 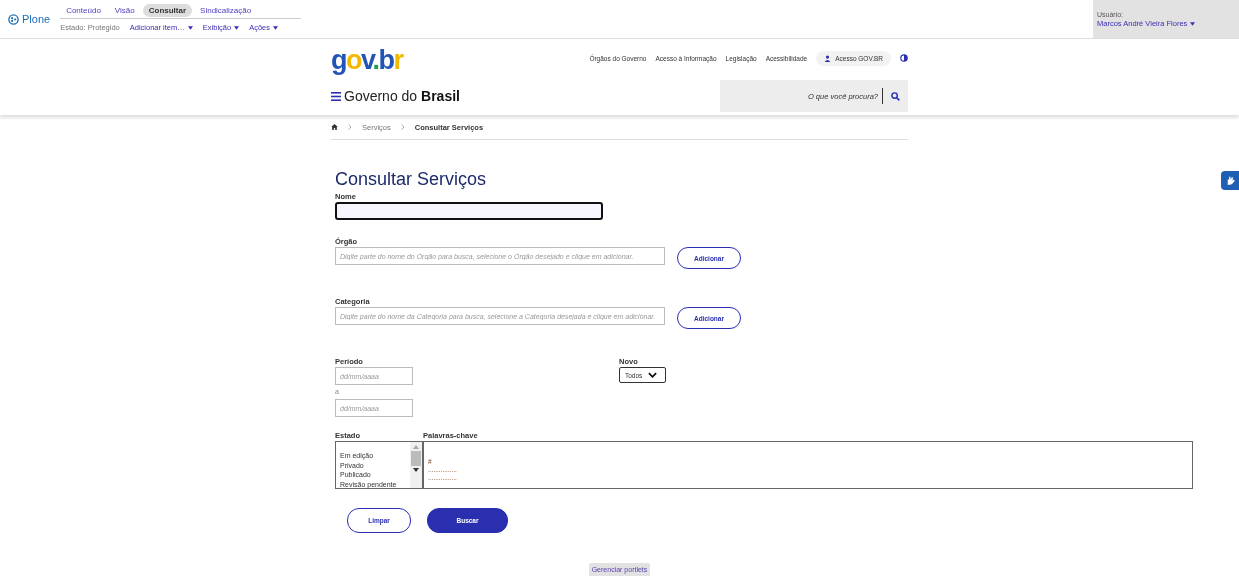 What do you see at coordinates (416, 465) in the screenshot?
I see `scrollbar` at bounding box center [416, 465].